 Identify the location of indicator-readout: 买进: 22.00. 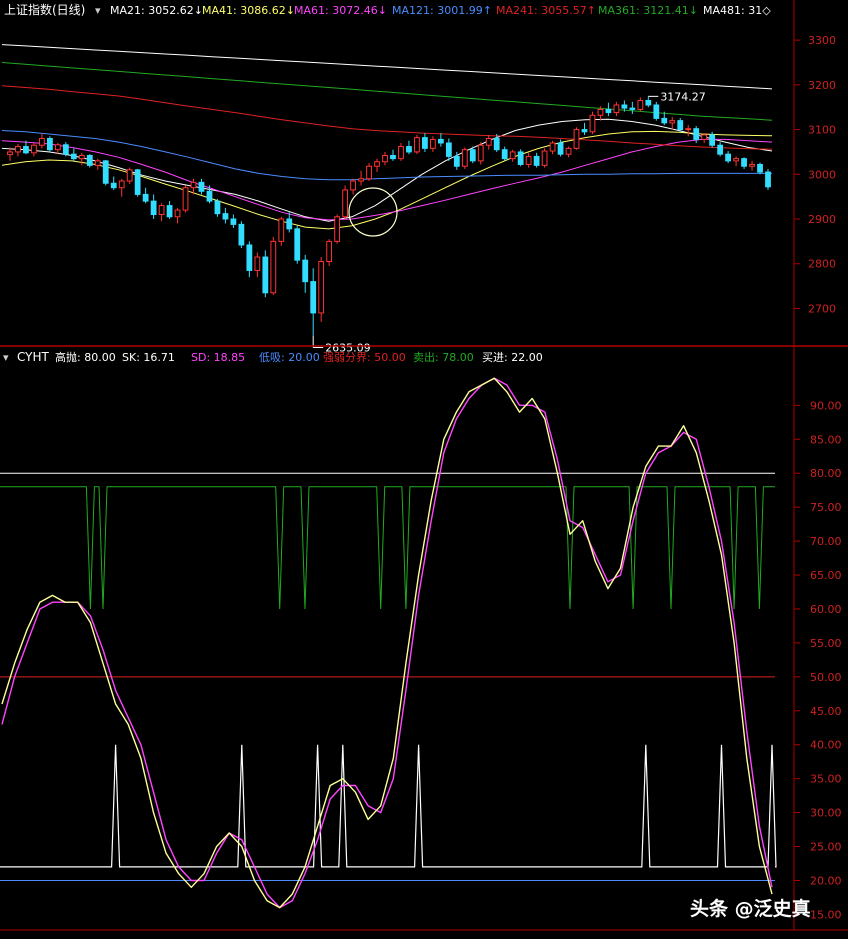
(512, 357).